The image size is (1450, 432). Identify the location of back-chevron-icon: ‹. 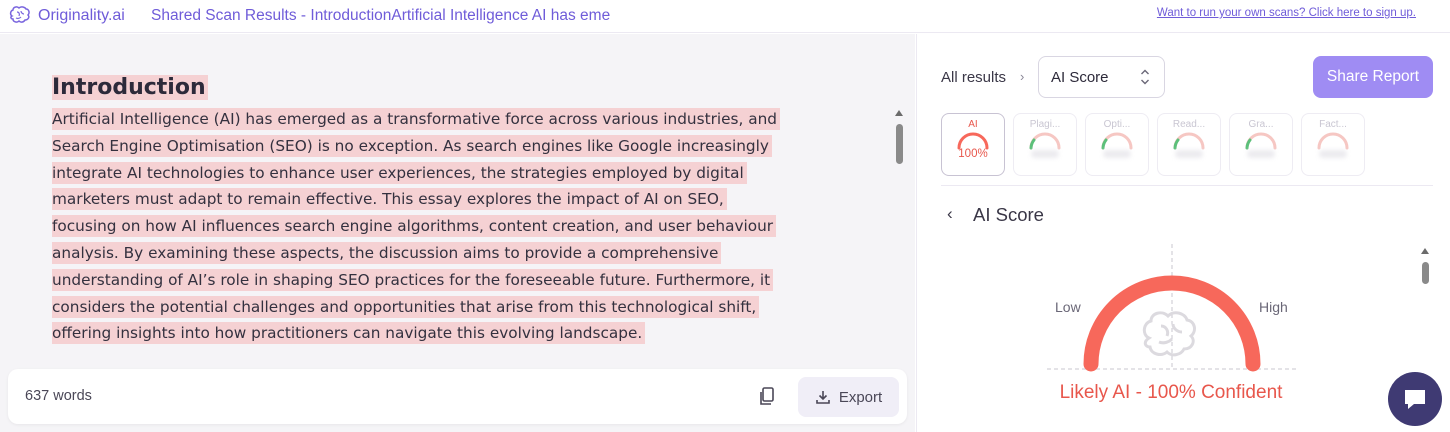
(950, 214).